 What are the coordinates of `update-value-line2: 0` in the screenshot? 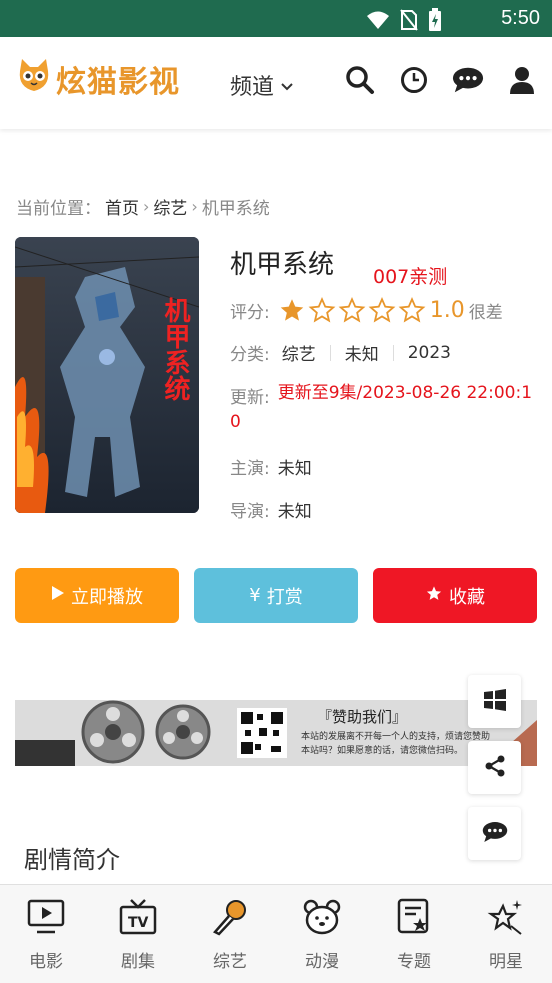 It's located at (235, 422).